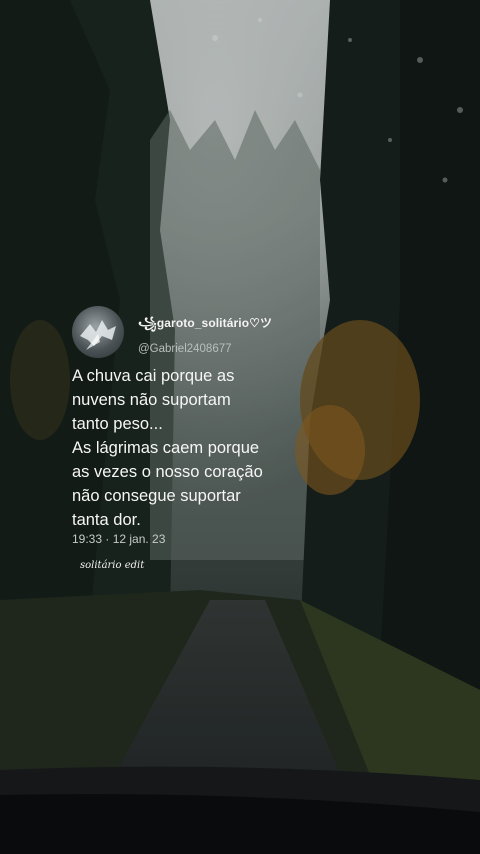 Image resolution: width=480 pixels, height=854 pixels. Describe the element at coordinates (119, 539) in the screenshot. I see `tweet-timestamp: 19:33 · 12 jan. 23` at that location.